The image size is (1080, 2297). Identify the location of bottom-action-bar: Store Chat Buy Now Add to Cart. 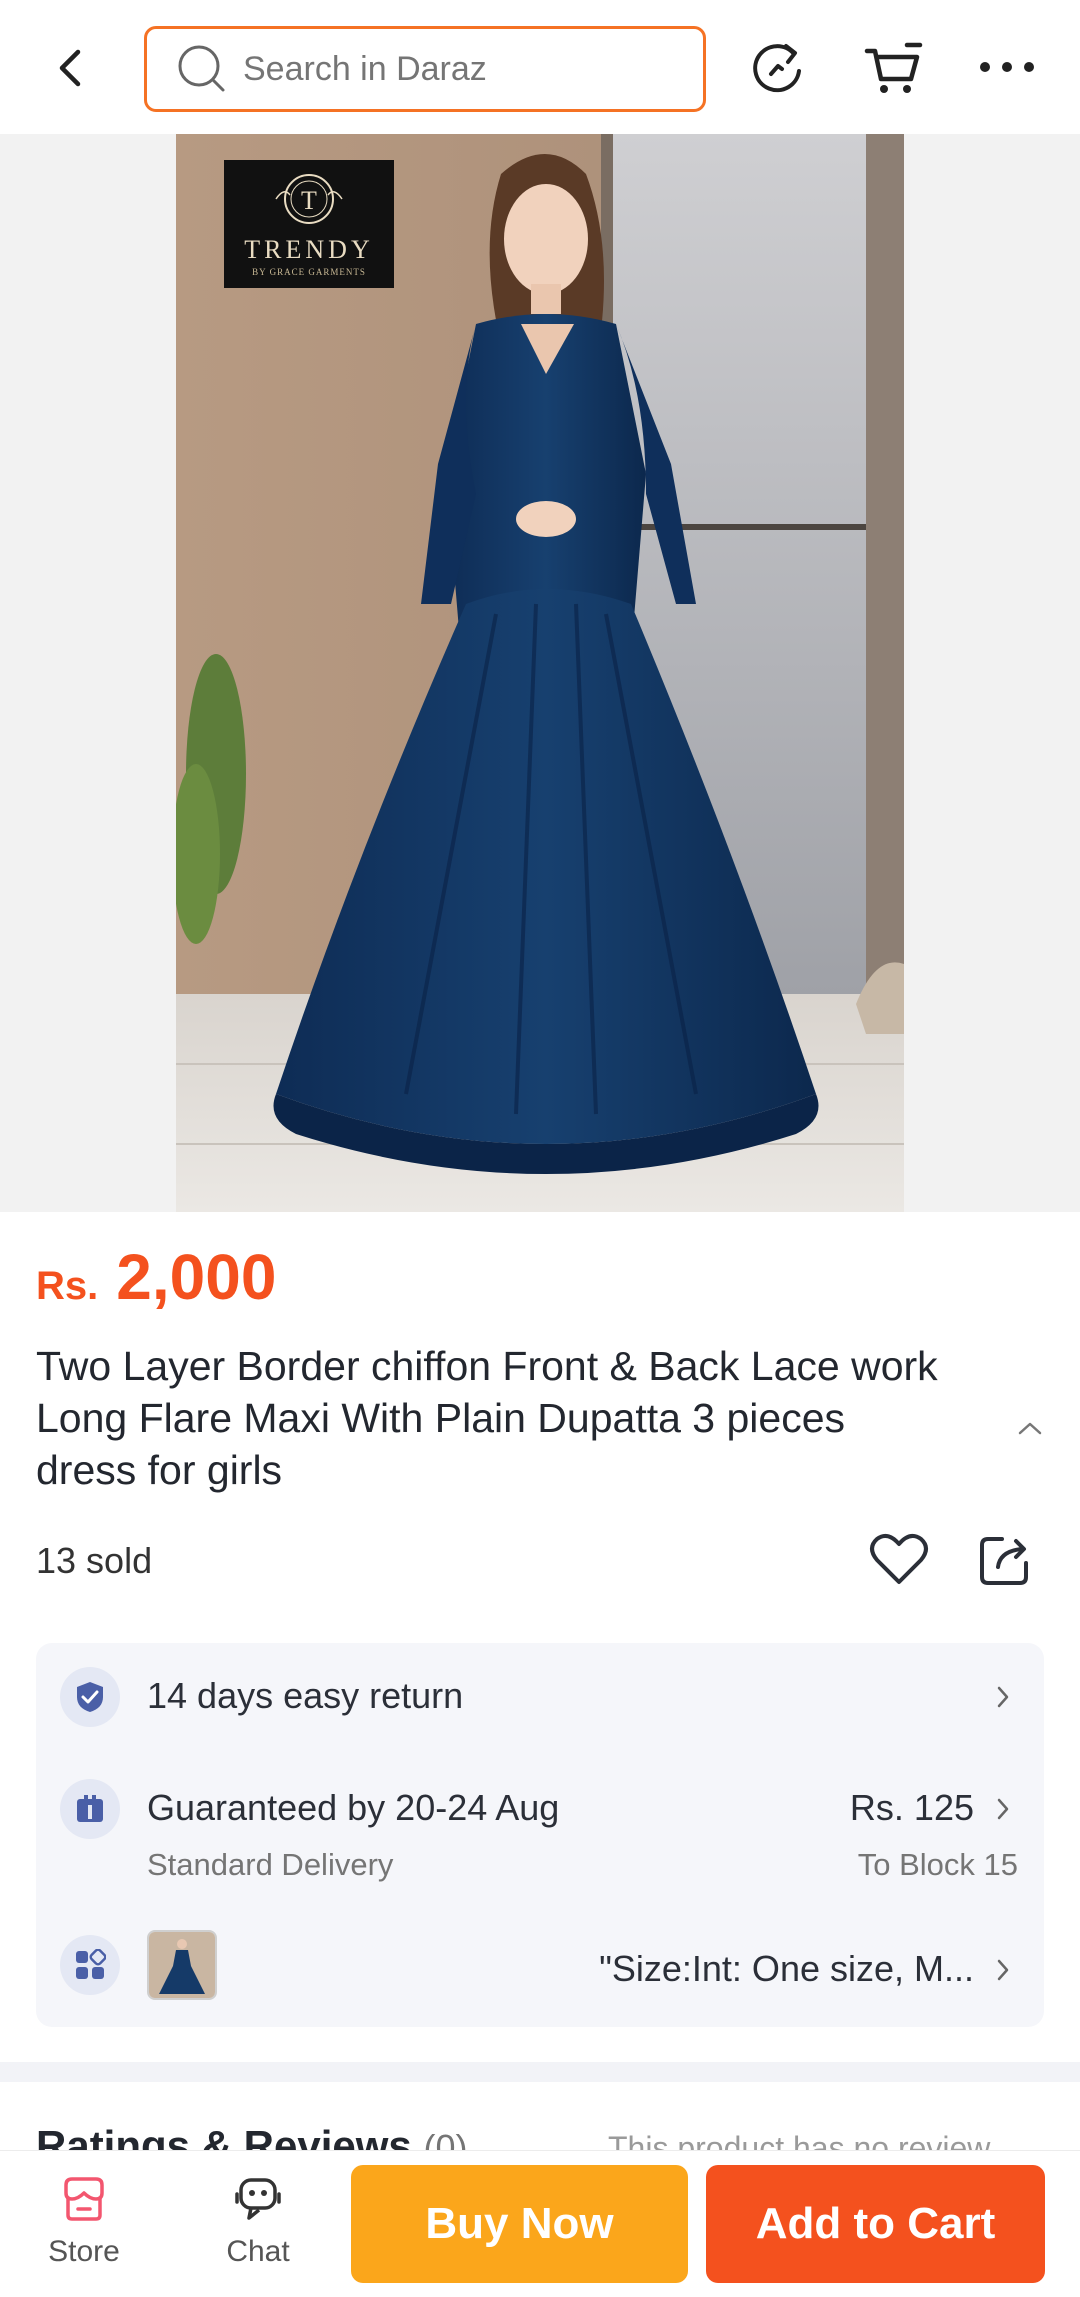
(540, 2223).